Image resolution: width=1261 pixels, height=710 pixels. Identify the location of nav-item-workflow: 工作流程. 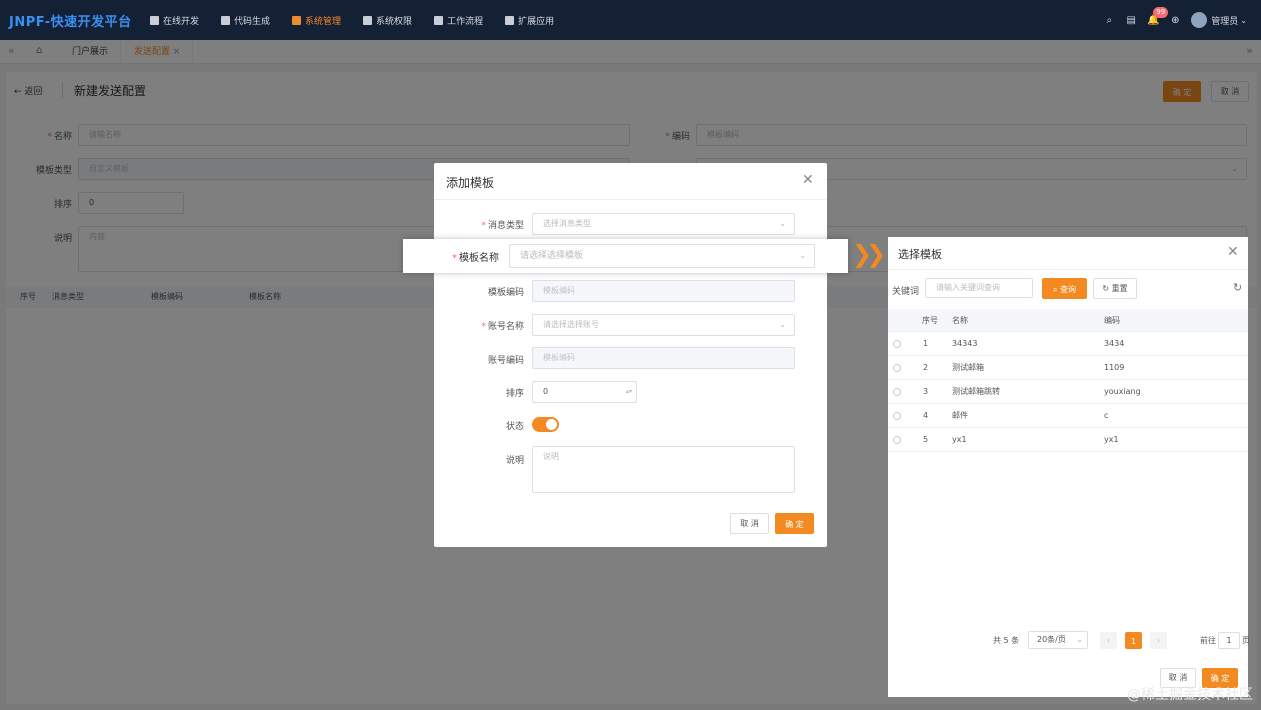
(458, 20).